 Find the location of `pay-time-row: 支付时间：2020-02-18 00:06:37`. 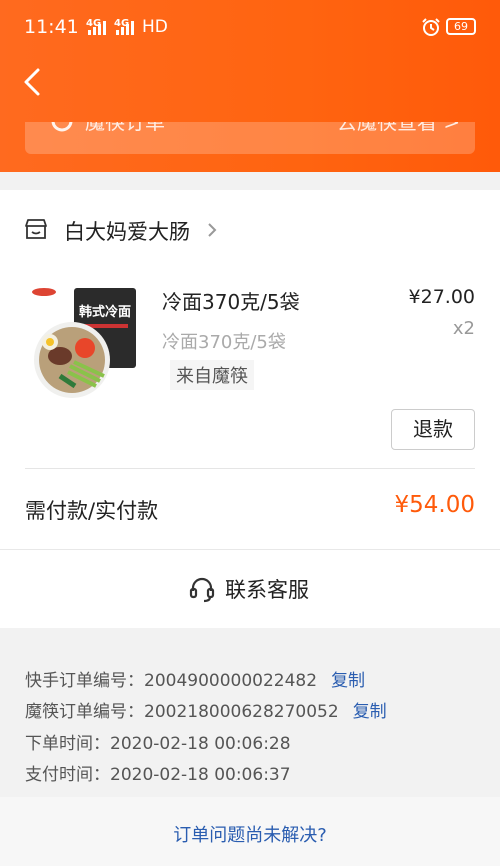

pay-time-row: 支付时间：2020-02-18 00:06:37 is located at coordinates (158, 772).